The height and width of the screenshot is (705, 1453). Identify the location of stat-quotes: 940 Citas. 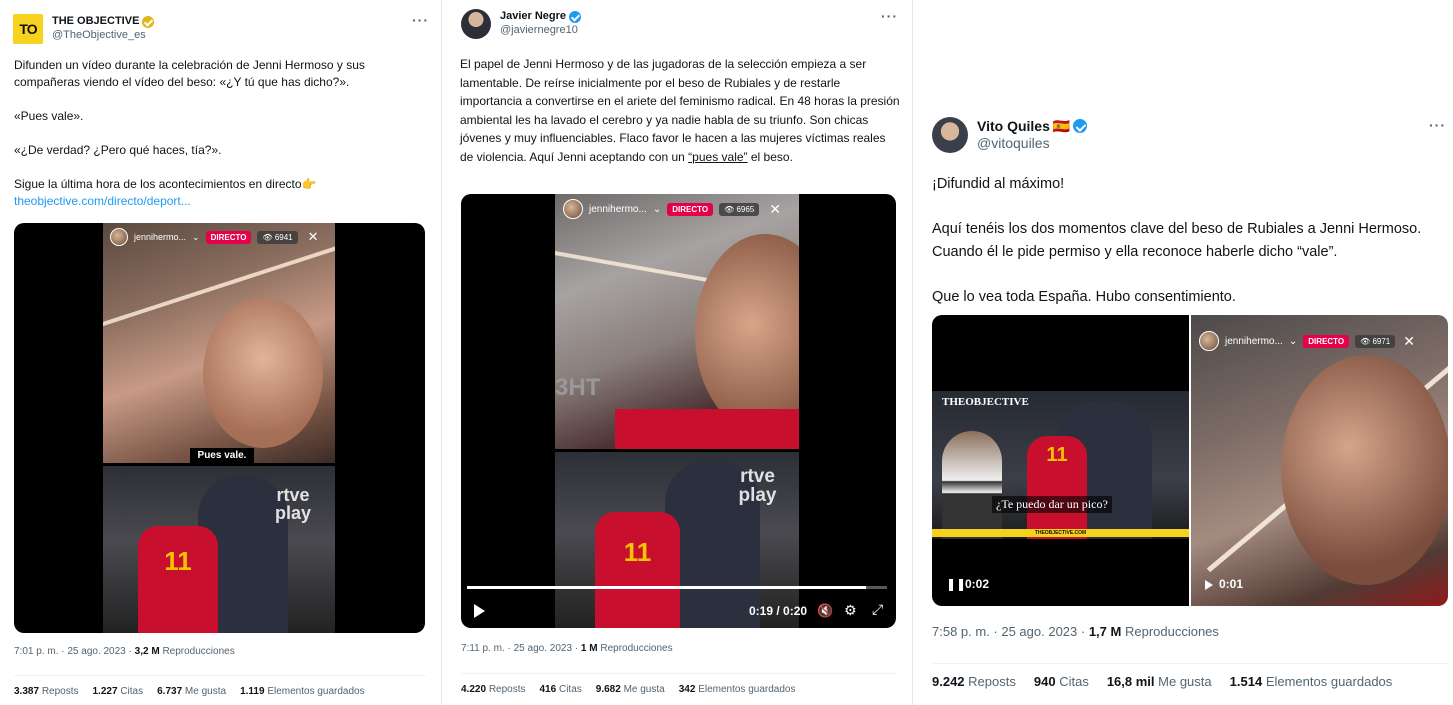
(1061, 681).